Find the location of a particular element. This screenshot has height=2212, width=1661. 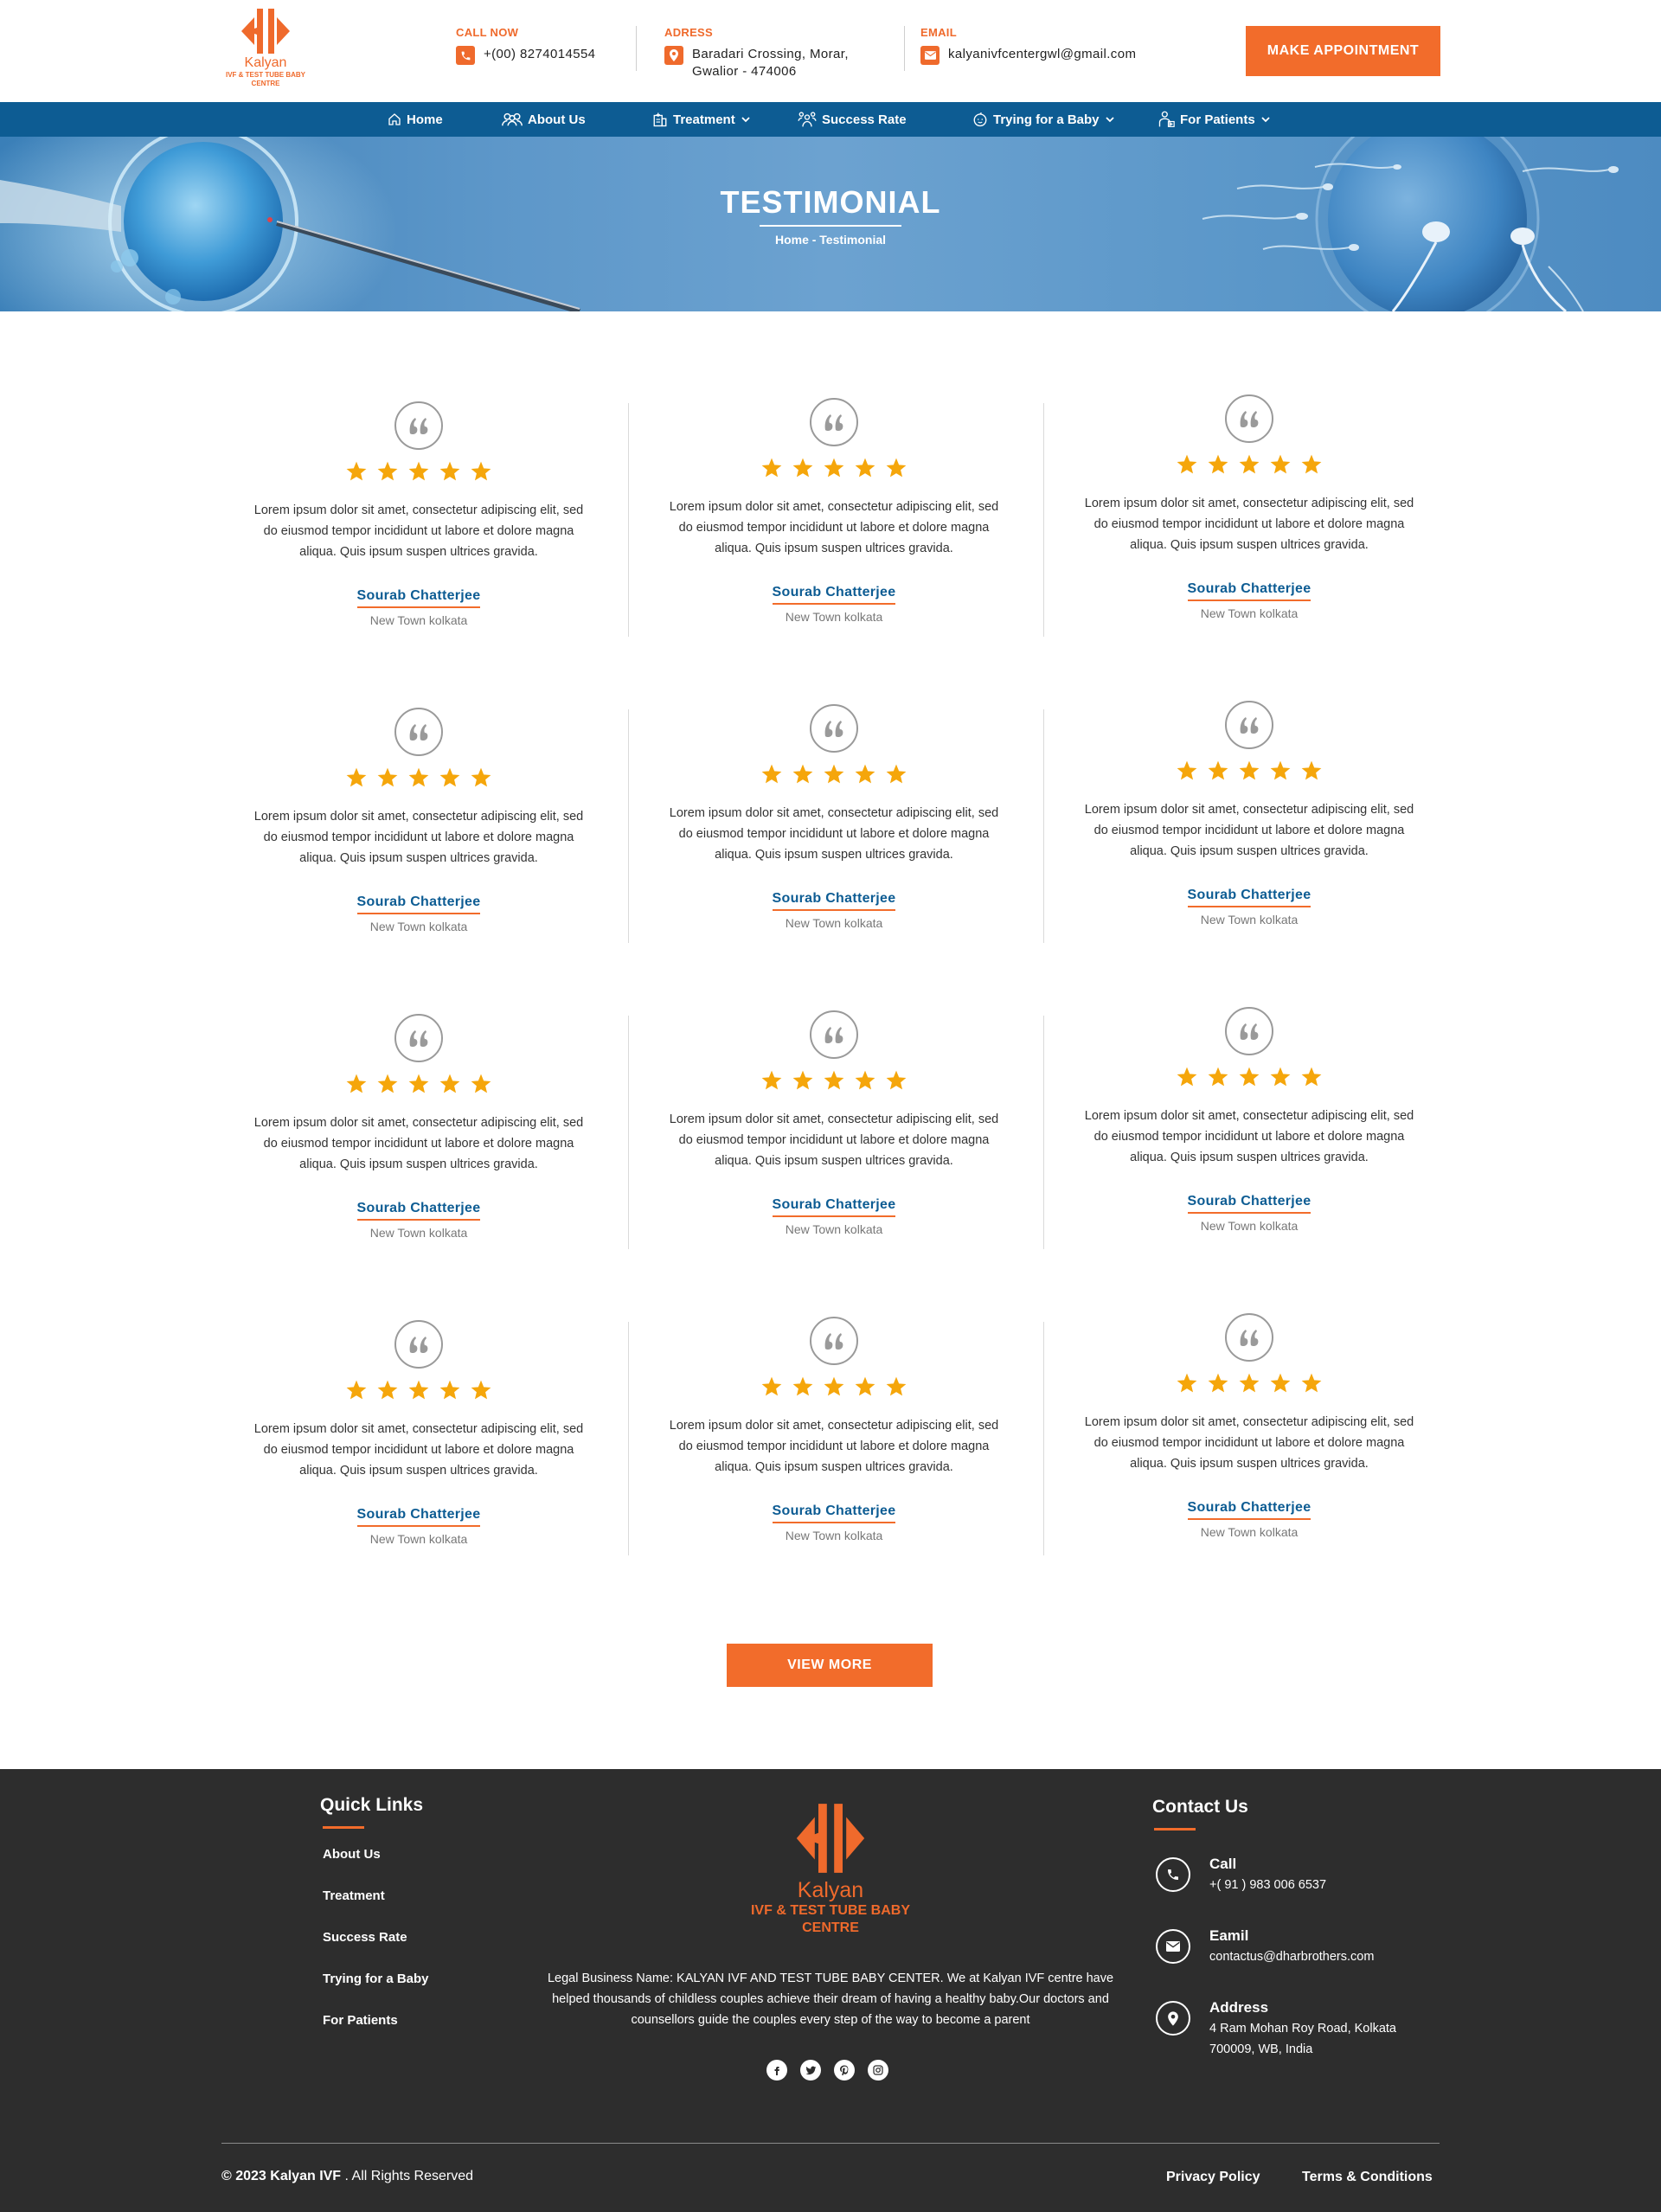

call-info: CALL NOW +(00) 8274014554 is located at coordinates (526, 45).